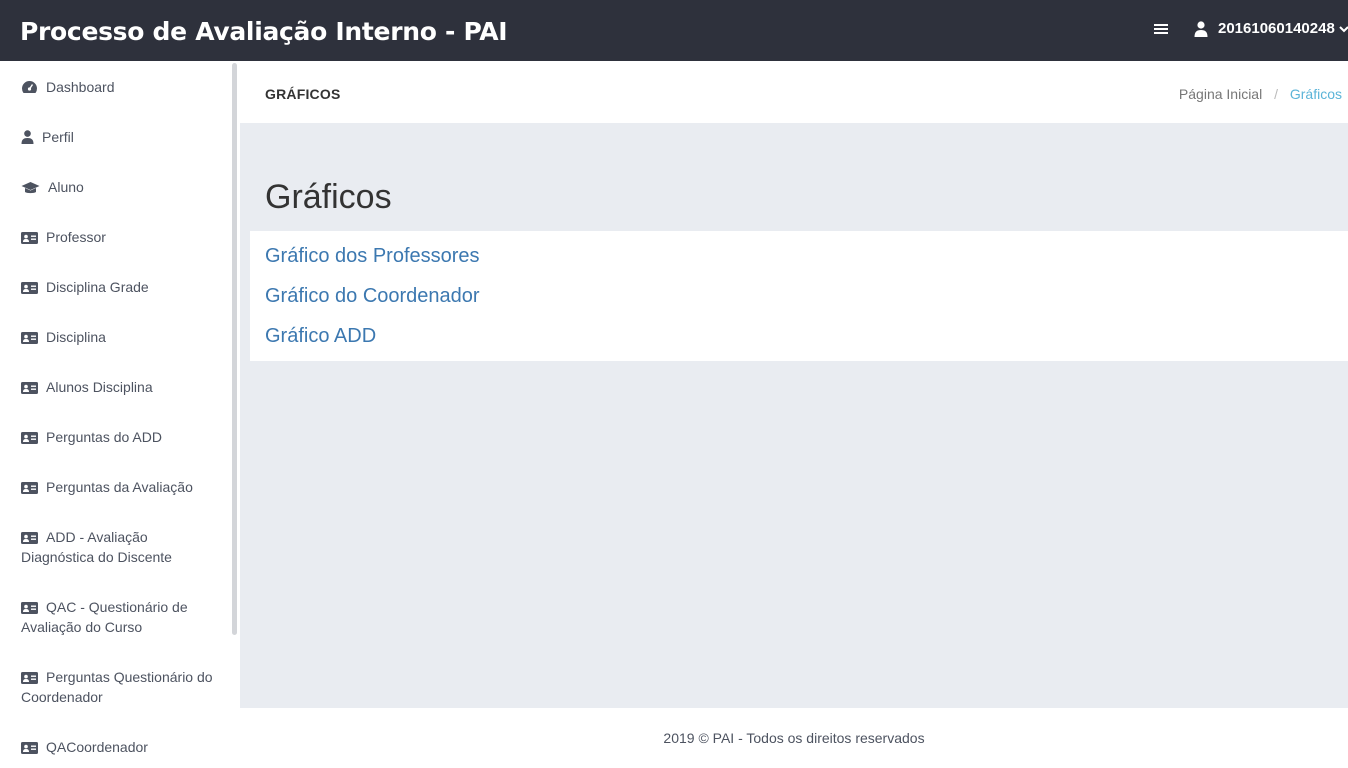 The height and width of the screenshot is (768, 1348). Describe the element at coordinates (96, 547) in the screenshot. I see `sidebar-item-label: ADD - Avaliação Diagnóstica do Discente` at that location.